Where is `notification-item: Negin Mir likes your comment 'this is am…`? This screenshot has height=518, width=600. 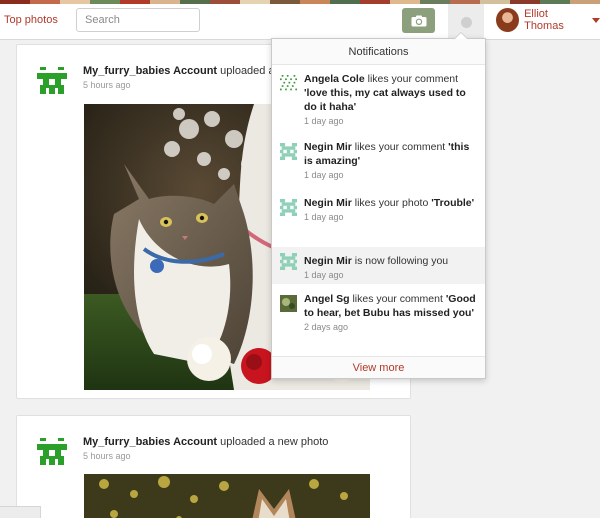
notification-item: Negin Mir likes your comment 'this is am… is located at coordinates (378, 160).